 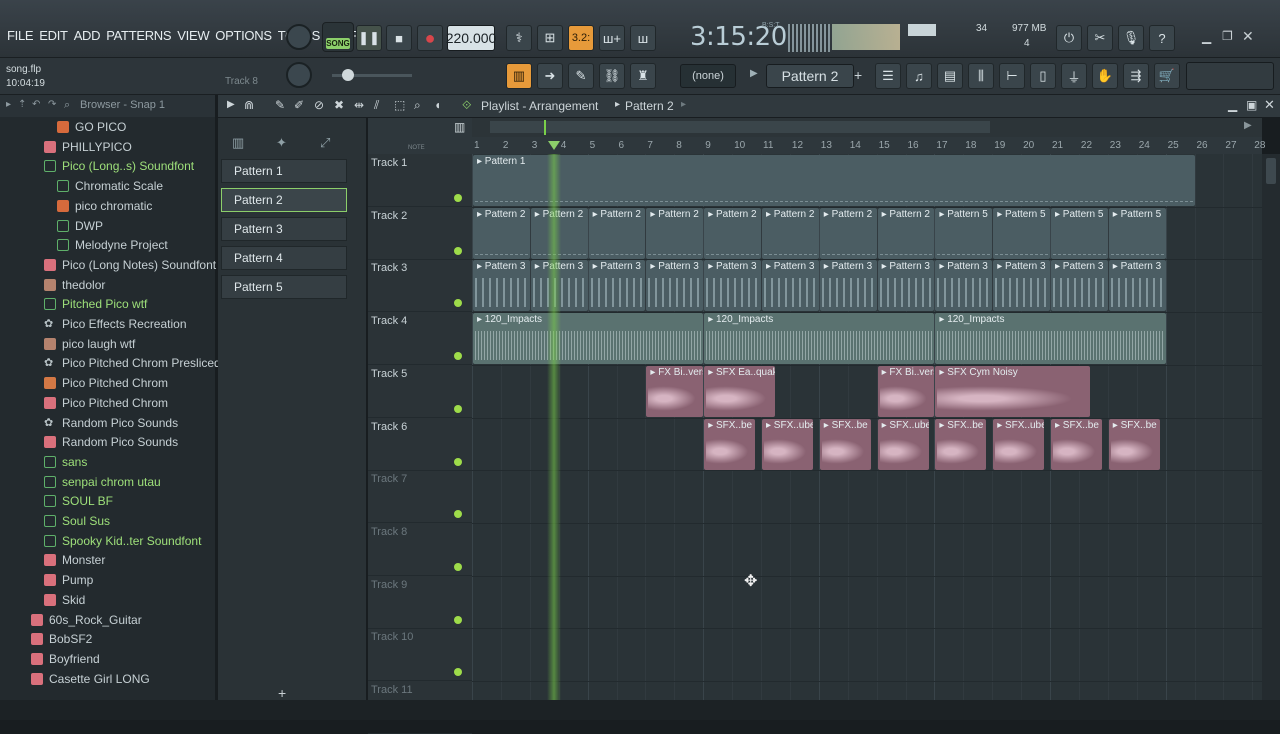 What do you see at coordinates (1069, 38) in the screenshot?
I see `online-button: ⏻` at bounding box center [1069, 38].